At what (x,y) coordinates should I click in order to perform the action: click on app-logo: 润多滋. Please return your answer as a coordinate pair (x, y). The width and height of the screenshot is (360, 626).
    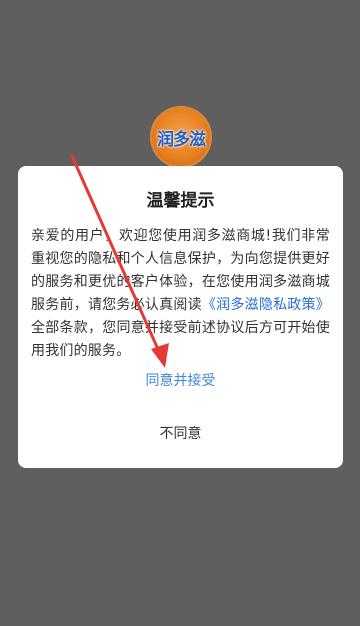
    Looking at the image, I should click on (181, 137).